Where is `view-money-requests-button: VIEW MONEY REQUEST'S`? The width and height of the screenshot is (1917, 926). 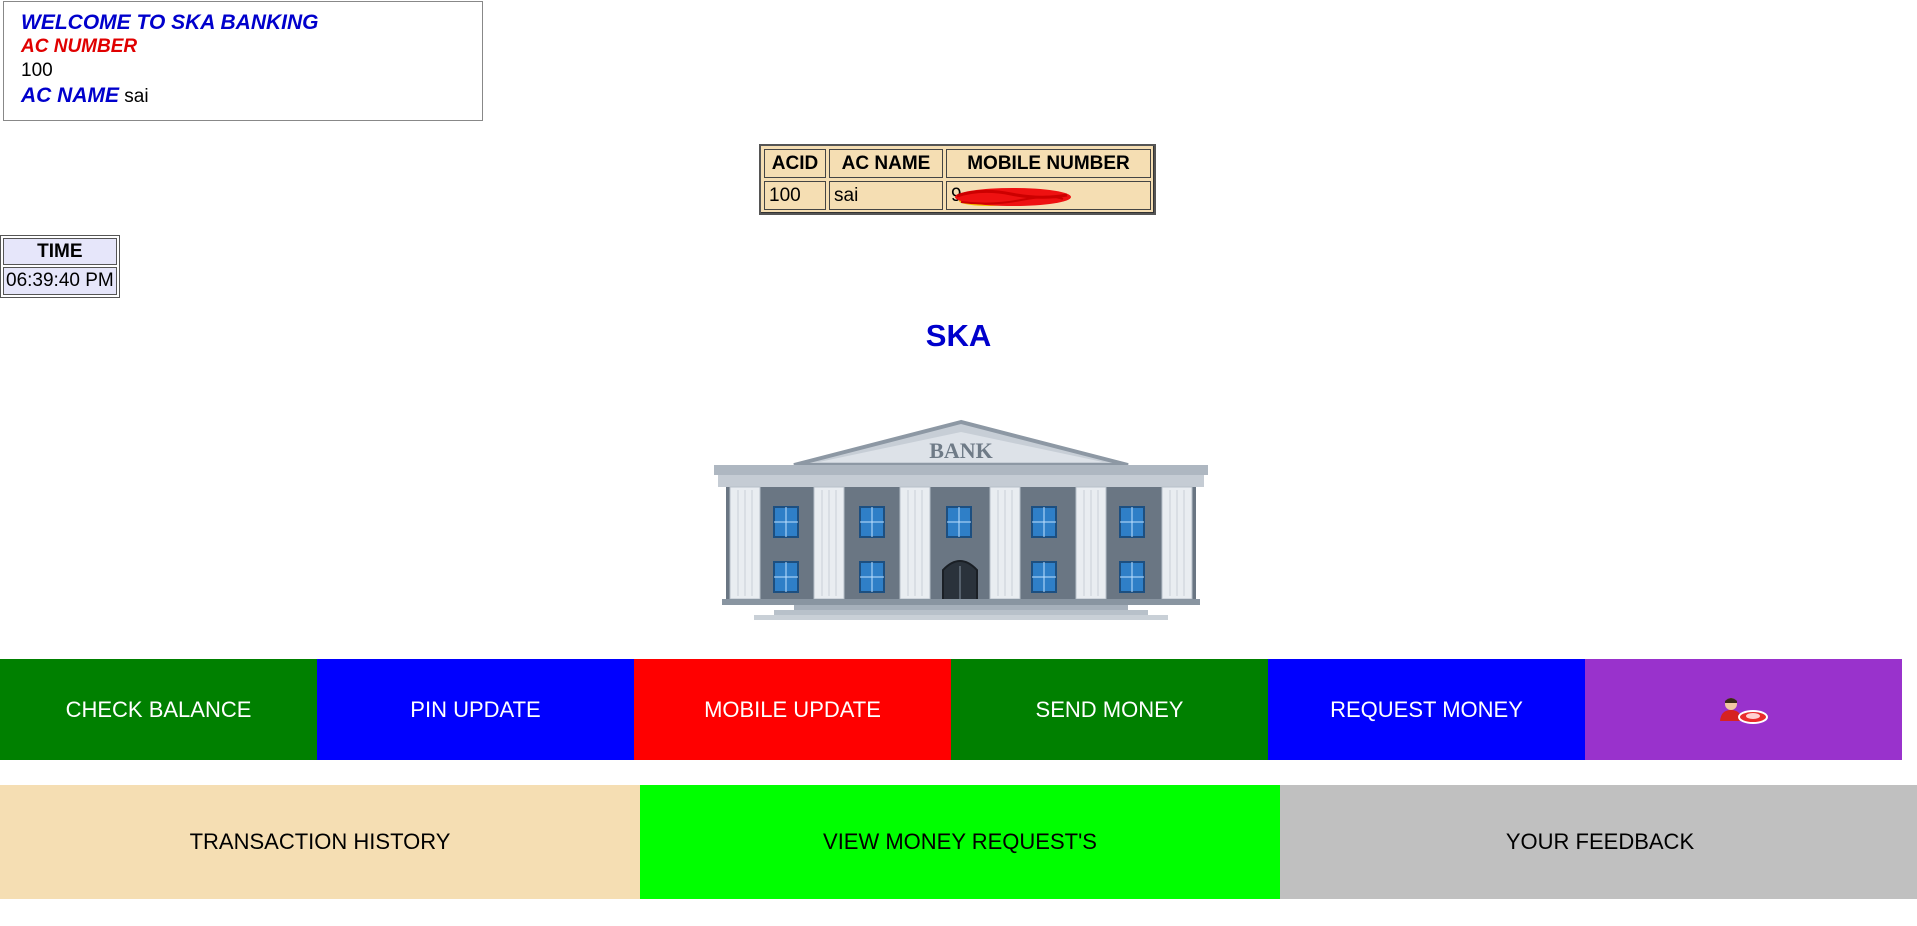 view-money-requests-button: VIEW MONEY REQUEST'S is located at coordinates (960, 842).